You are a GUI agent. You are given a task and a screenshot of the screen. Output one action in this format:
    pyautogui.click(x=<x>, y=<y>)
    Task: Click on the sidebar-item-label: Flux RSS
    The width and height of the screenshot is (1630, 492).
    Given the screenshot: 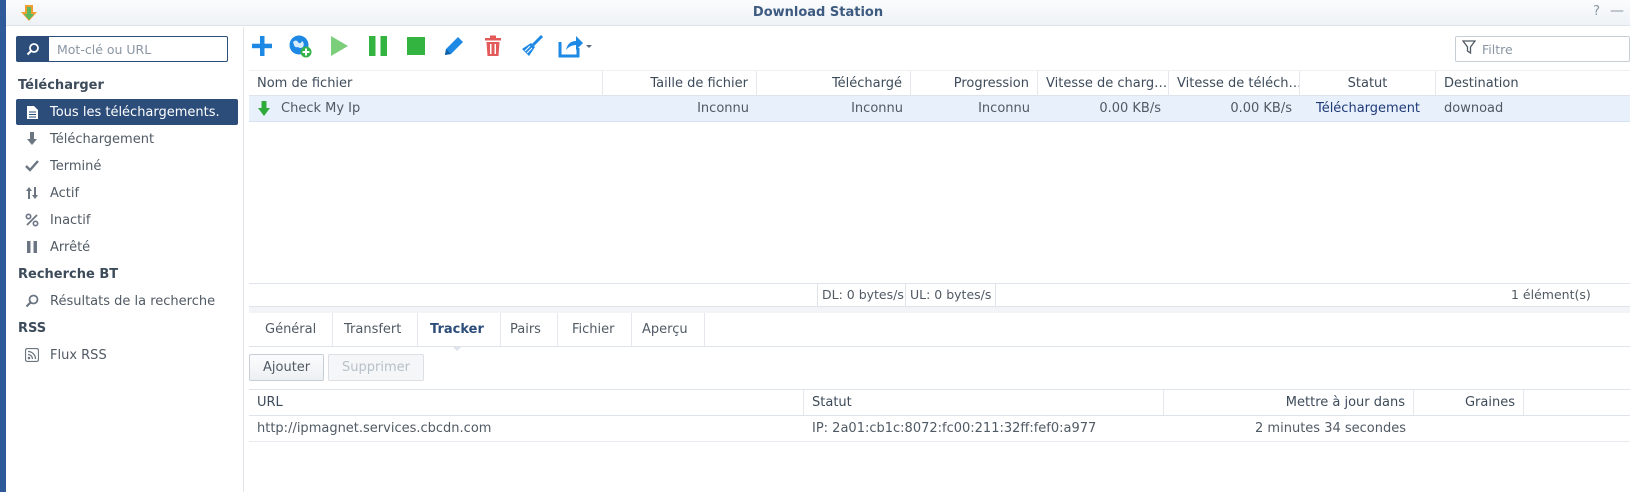 What is the action you would take?
    pyautogui.click(x=78, y=355)
    